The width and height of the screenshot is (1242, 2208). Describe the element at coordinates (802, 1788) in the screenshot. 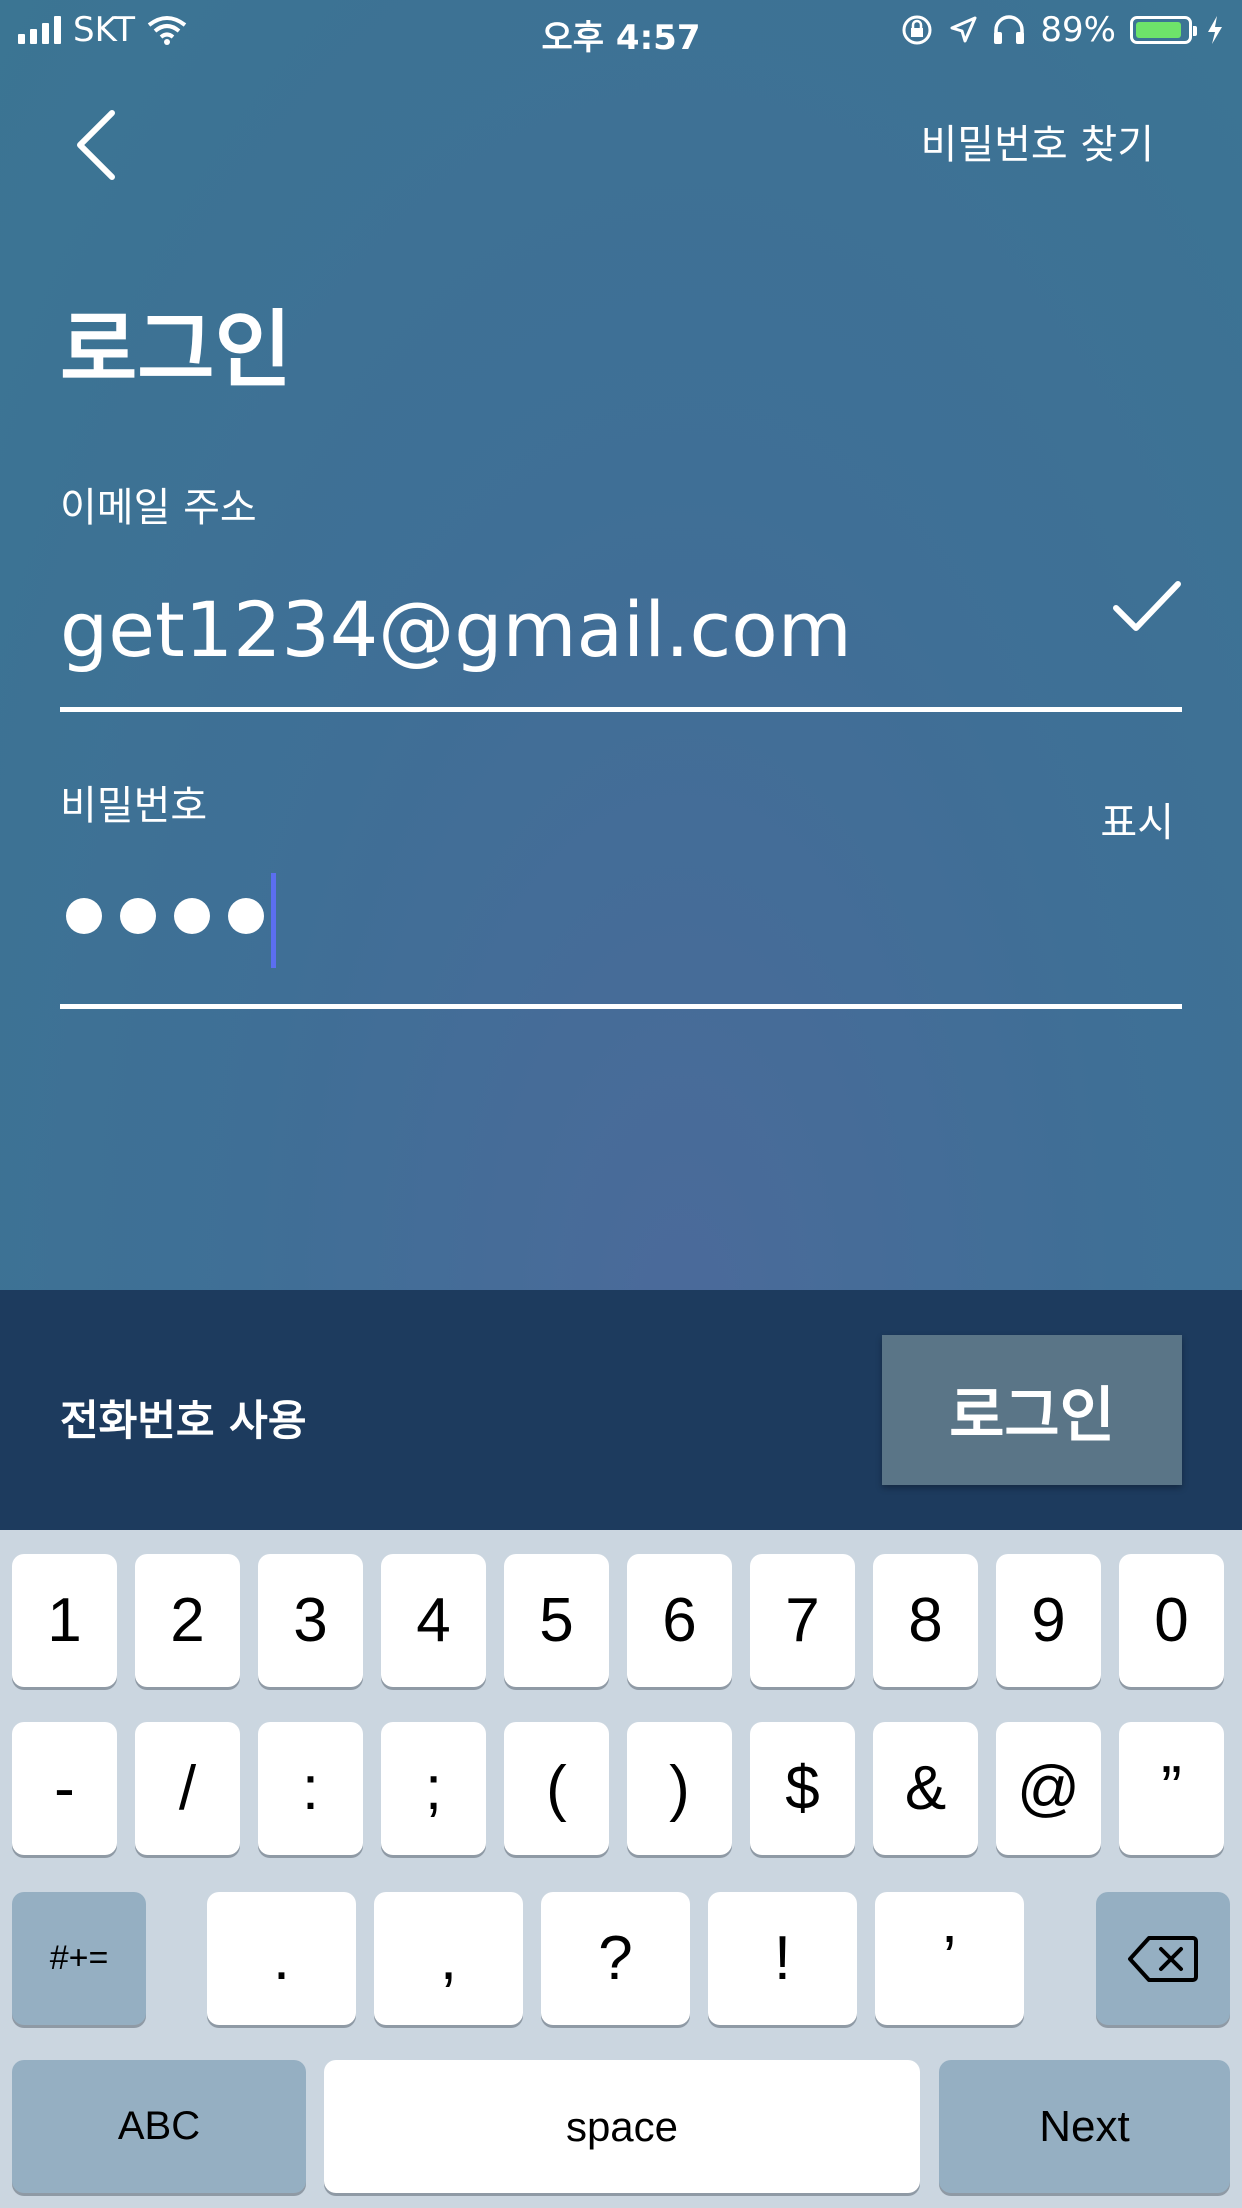

I see `keyboard-key: $` at that location.